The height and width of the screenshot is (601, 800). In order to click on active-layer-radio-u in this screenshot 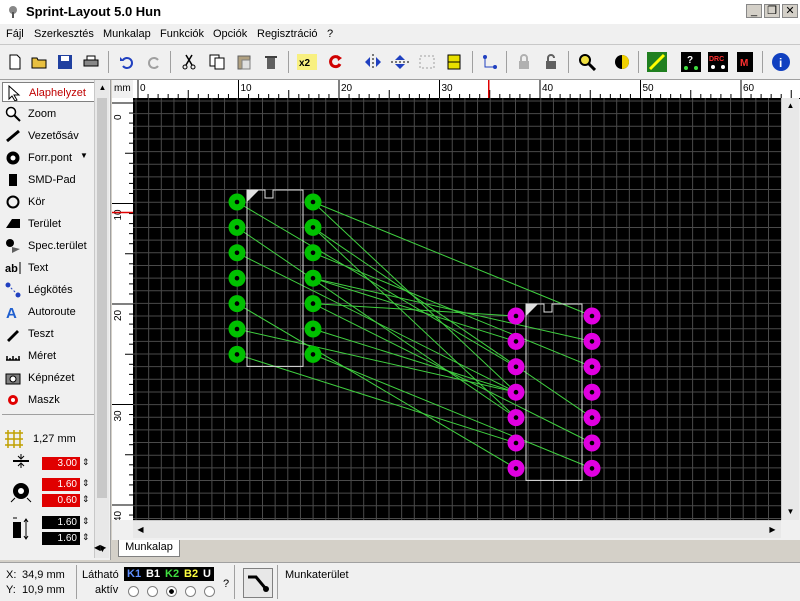, I will do `click(209, 591)`.